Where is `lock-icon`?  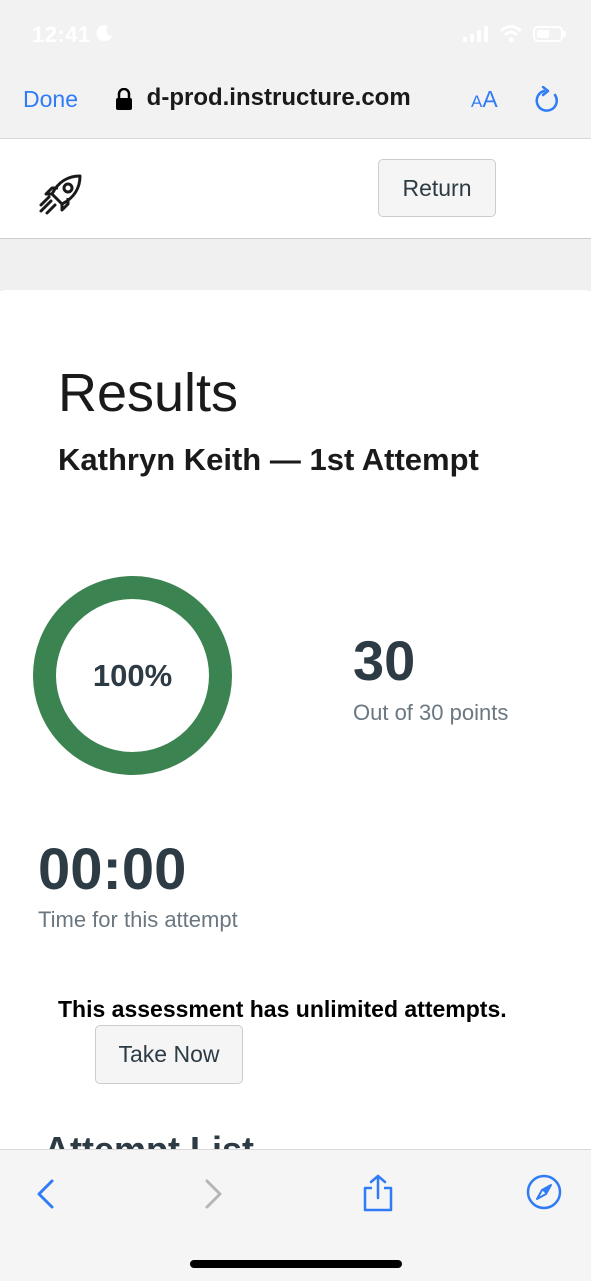
lock-icon is located at coordinates (124, 99).